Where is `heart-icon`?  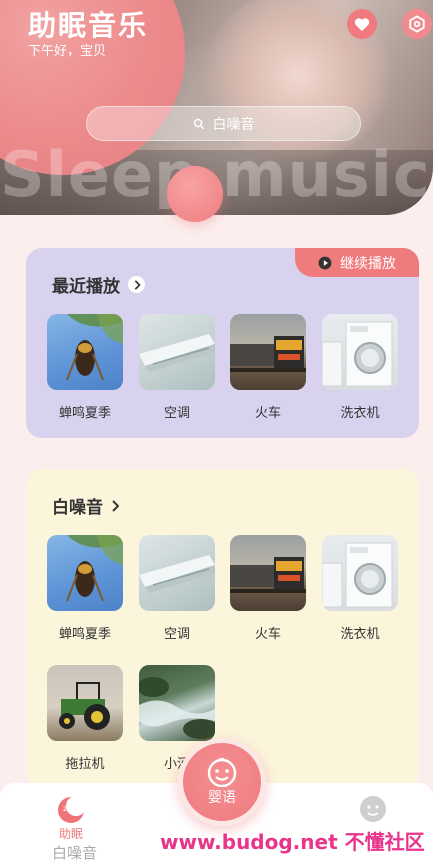 heart-icon is located at coordinates (362, 24).